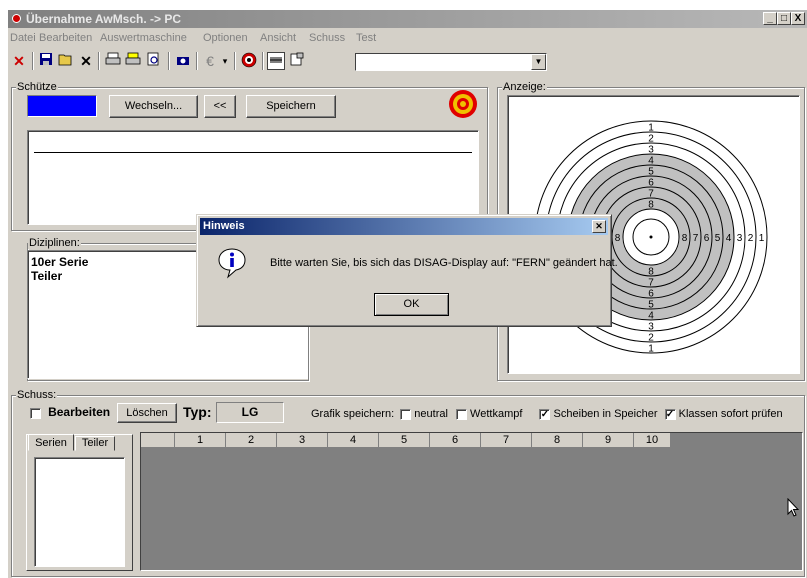  I want to click on typ-value: LG, so click(250, 412).